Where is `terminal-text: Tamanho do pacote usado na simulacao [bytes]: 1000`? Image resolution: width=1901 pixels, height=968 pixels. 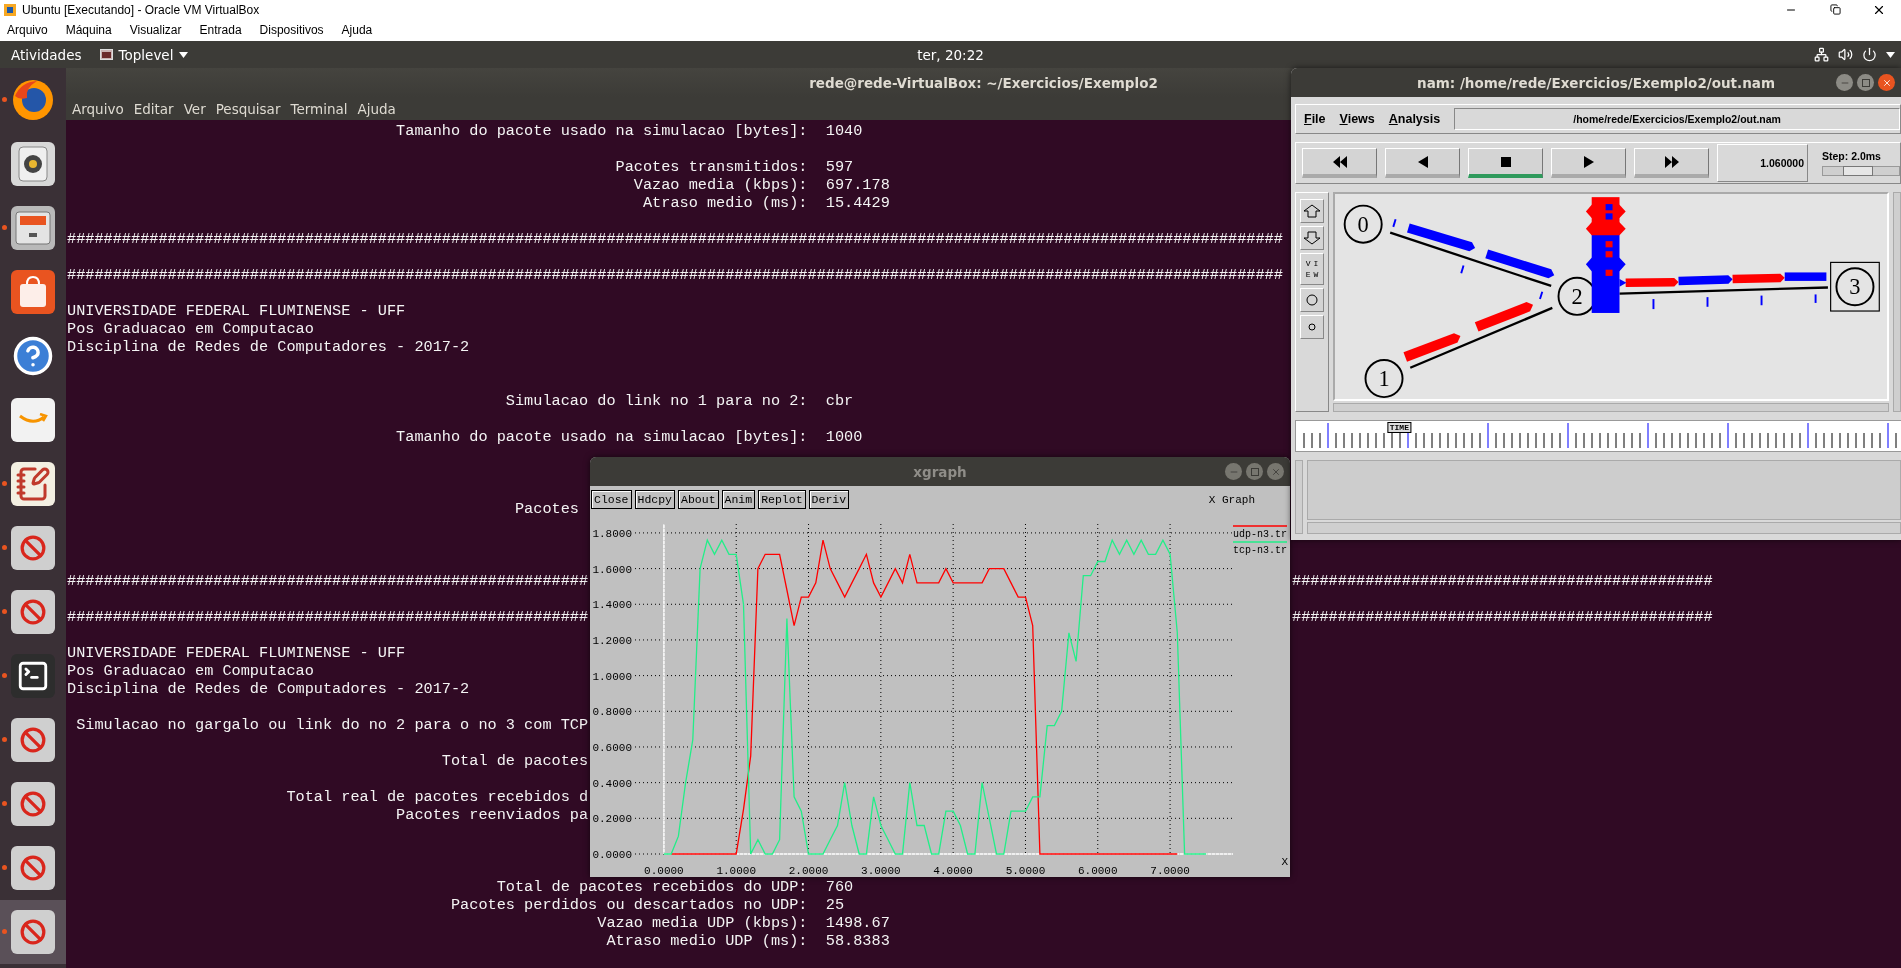
terminal-text: Tamanho do pacote usado na simulacao [bytes]: 1000 is located at coordinates (629, 437).